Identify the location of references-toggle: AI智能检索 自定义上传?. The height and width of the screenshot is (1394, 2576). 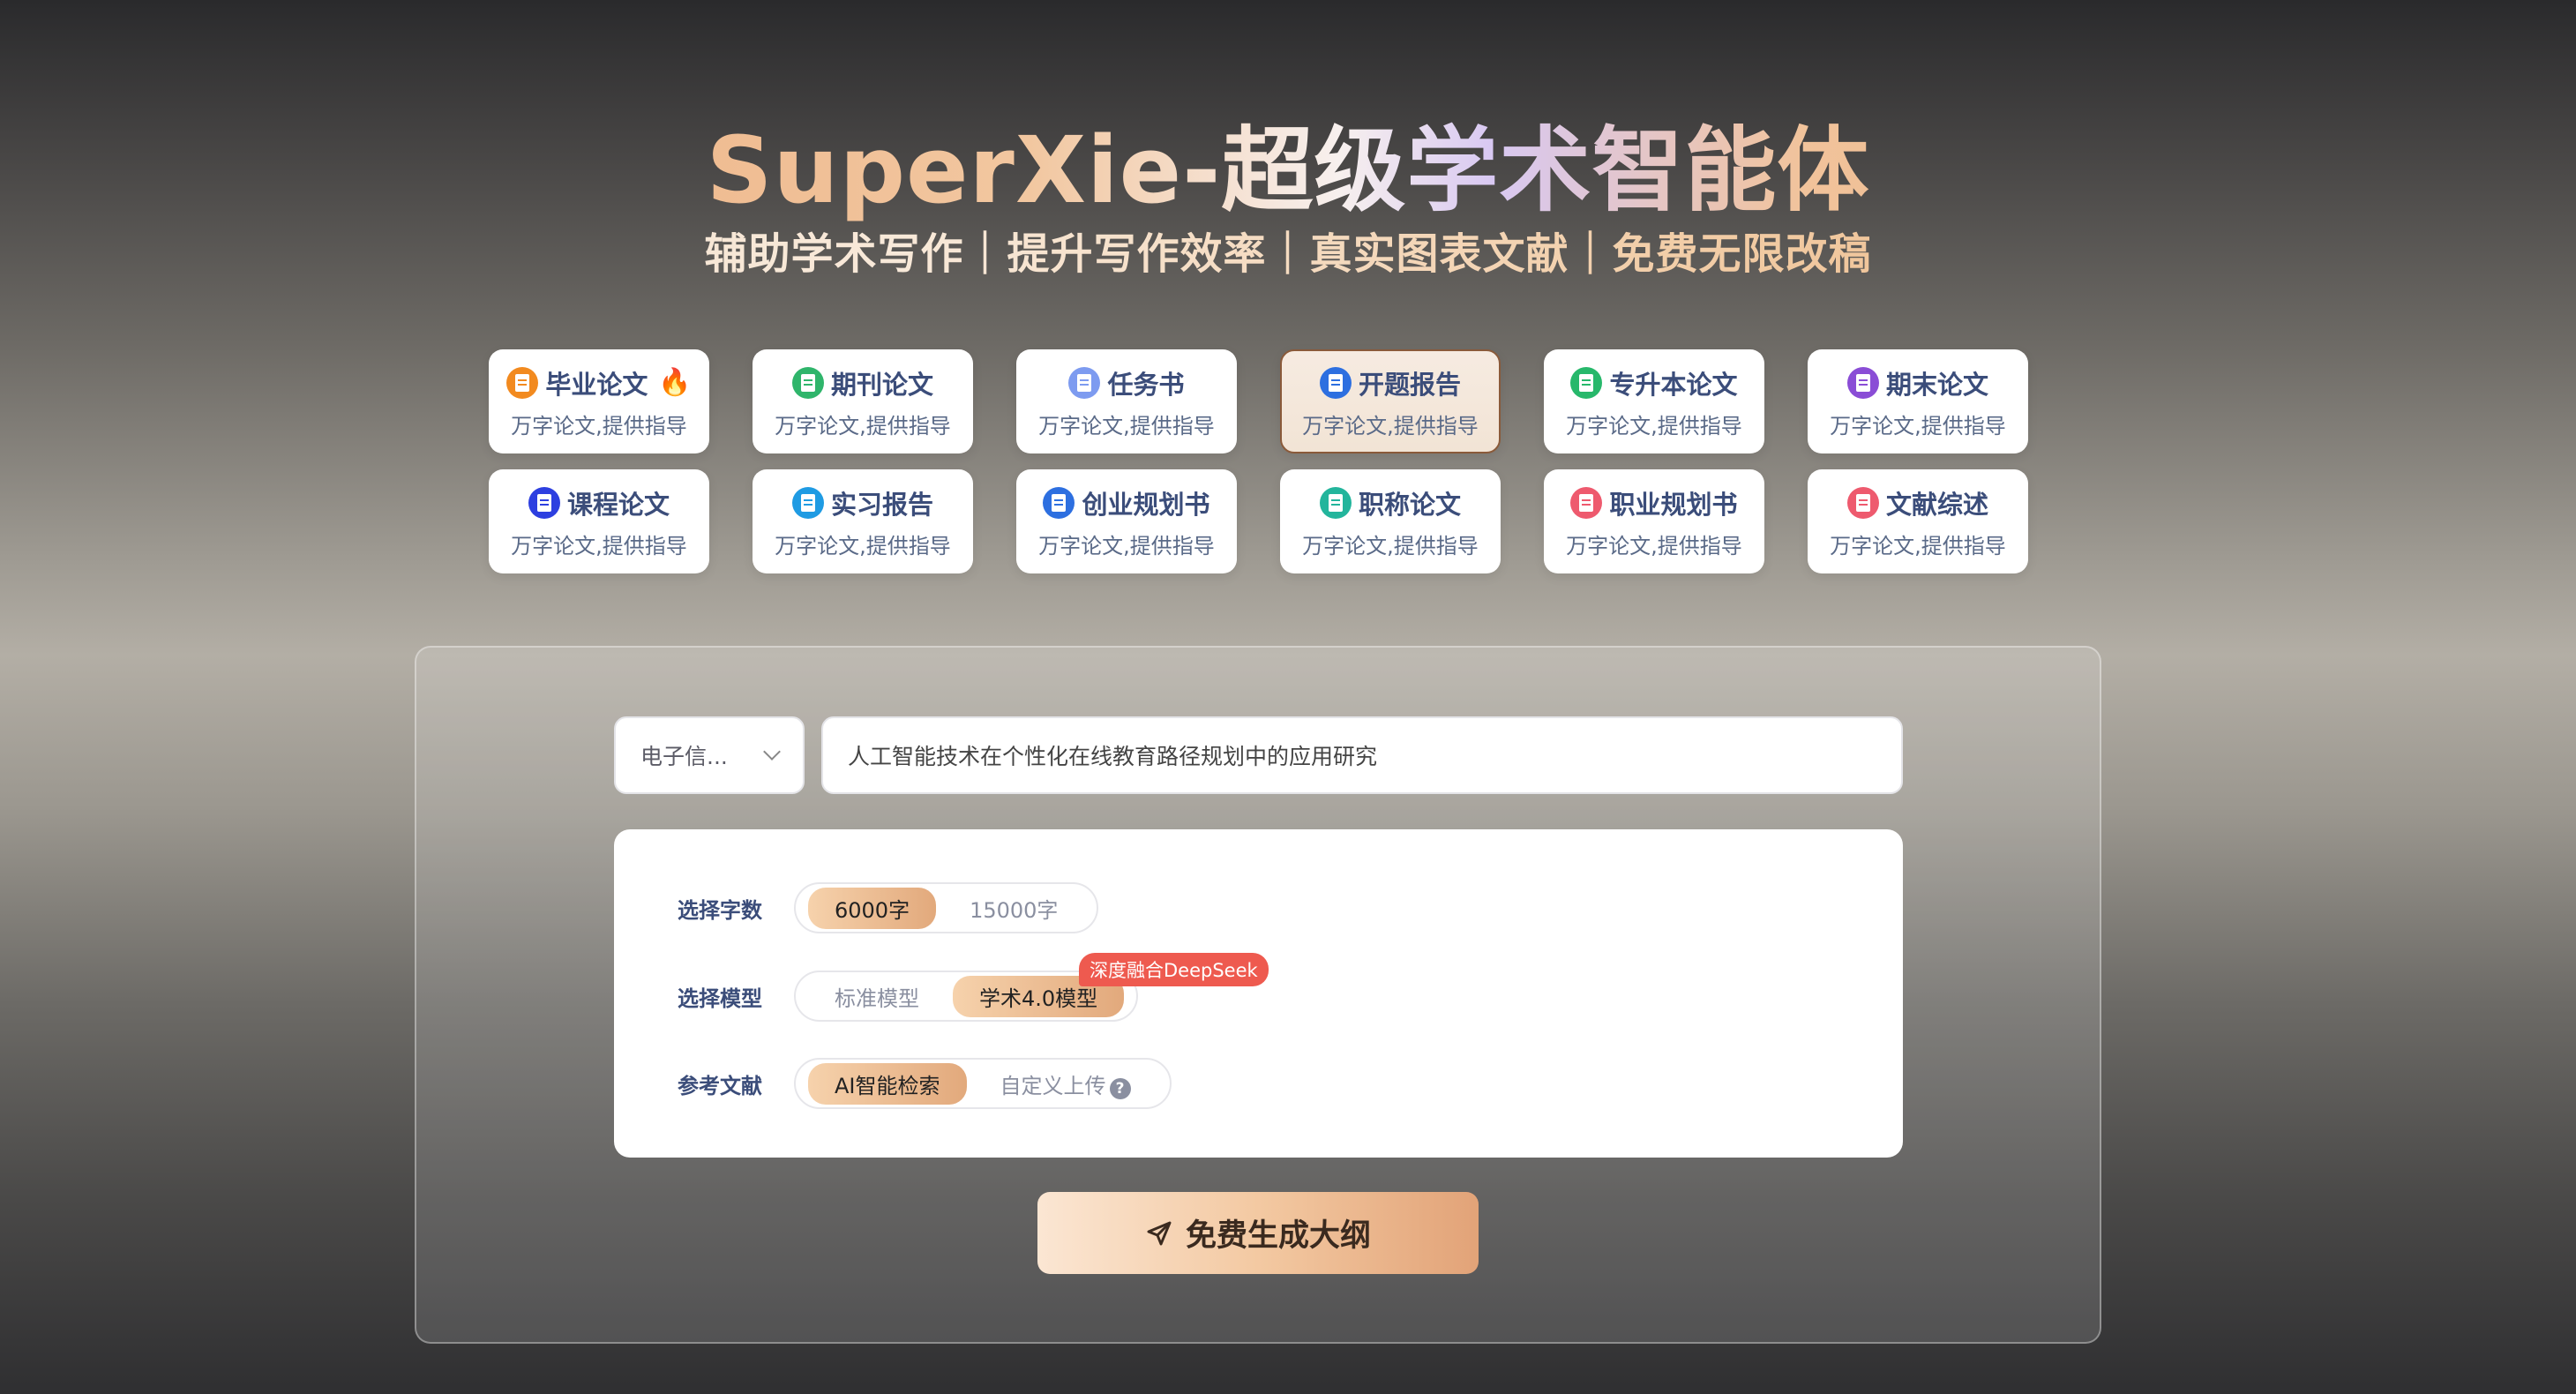
(983, 1084).